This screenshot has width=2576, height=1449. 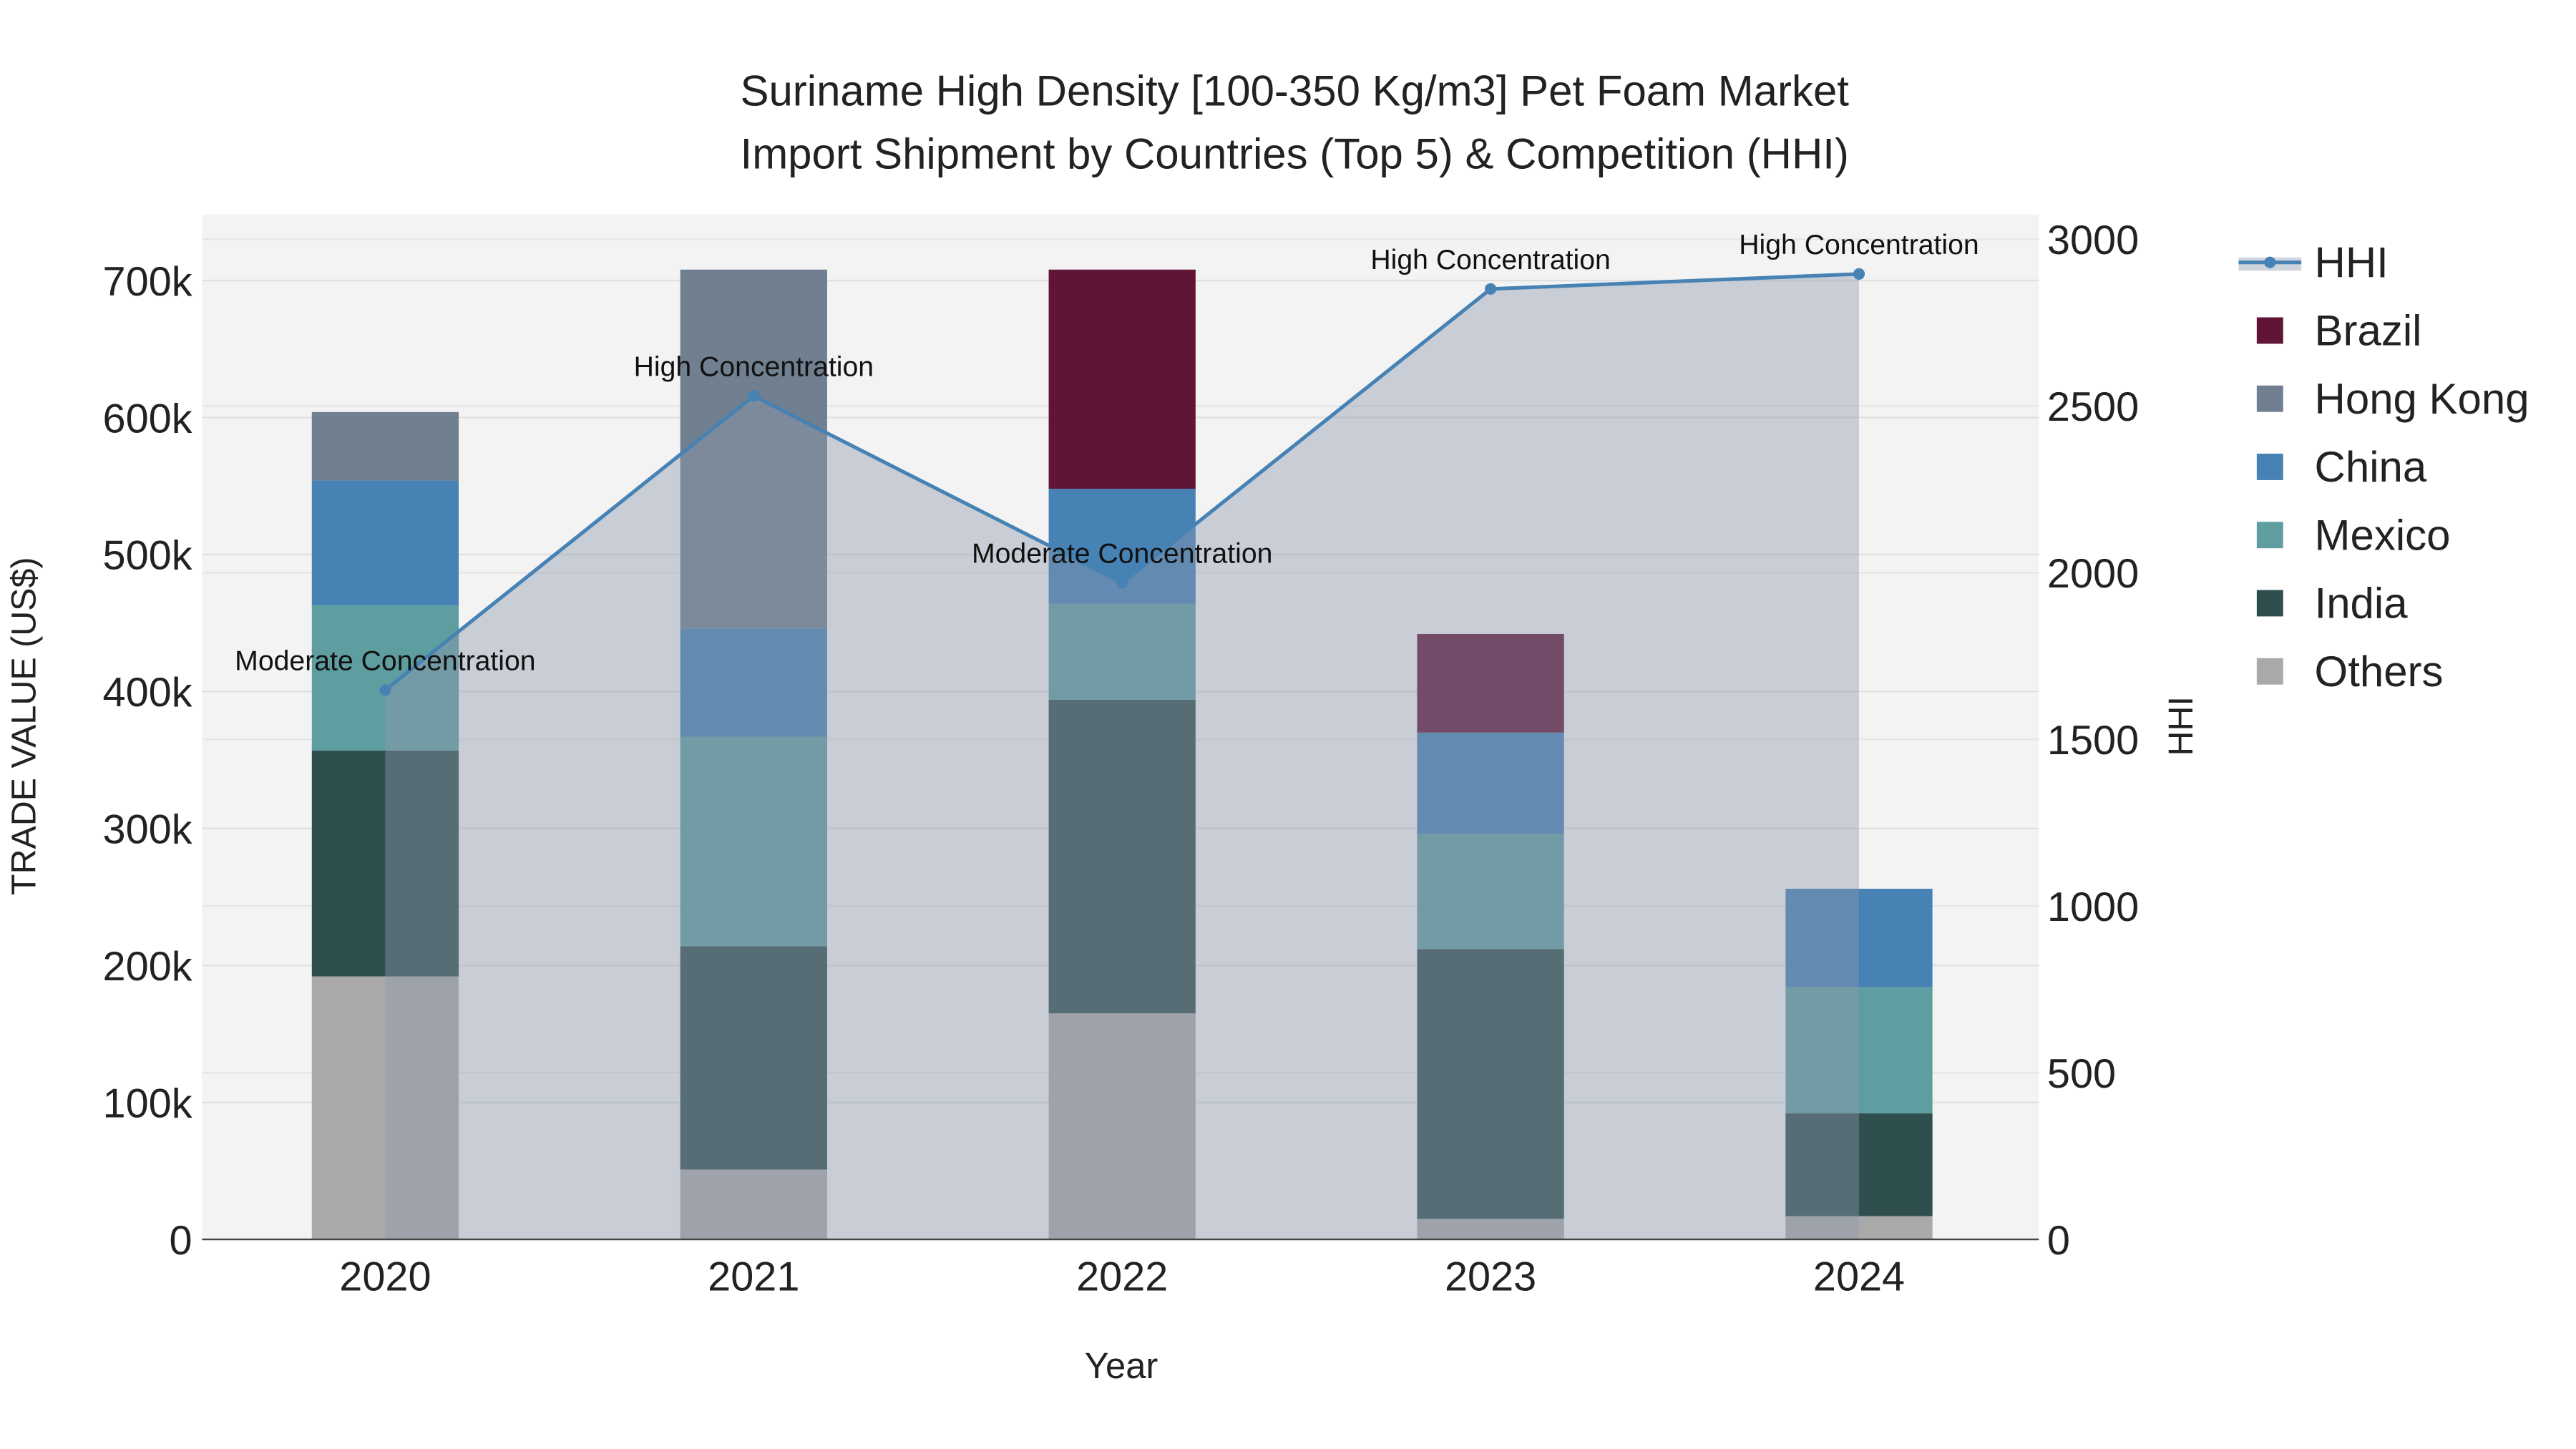 What do you see at coordinates (2093, 407) in the screenshot?
I see `y2-tick-label: 2500` at bounding box center [2093, 407].